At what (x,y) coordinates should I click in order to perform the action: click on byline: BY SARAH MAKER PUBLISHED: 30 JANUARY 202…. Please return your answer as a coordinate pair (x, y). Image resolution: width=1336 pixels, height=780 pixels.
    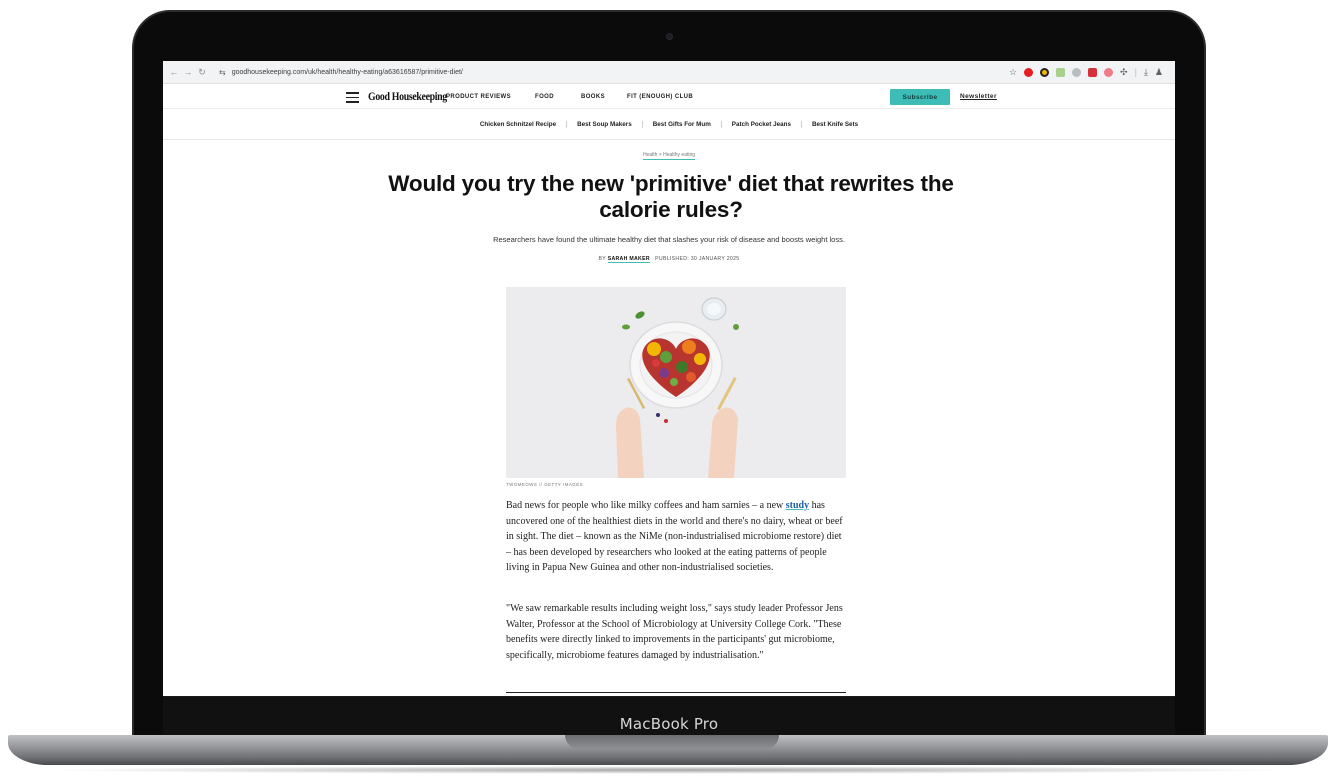
    Looking at the image, I should click on (669, 259).